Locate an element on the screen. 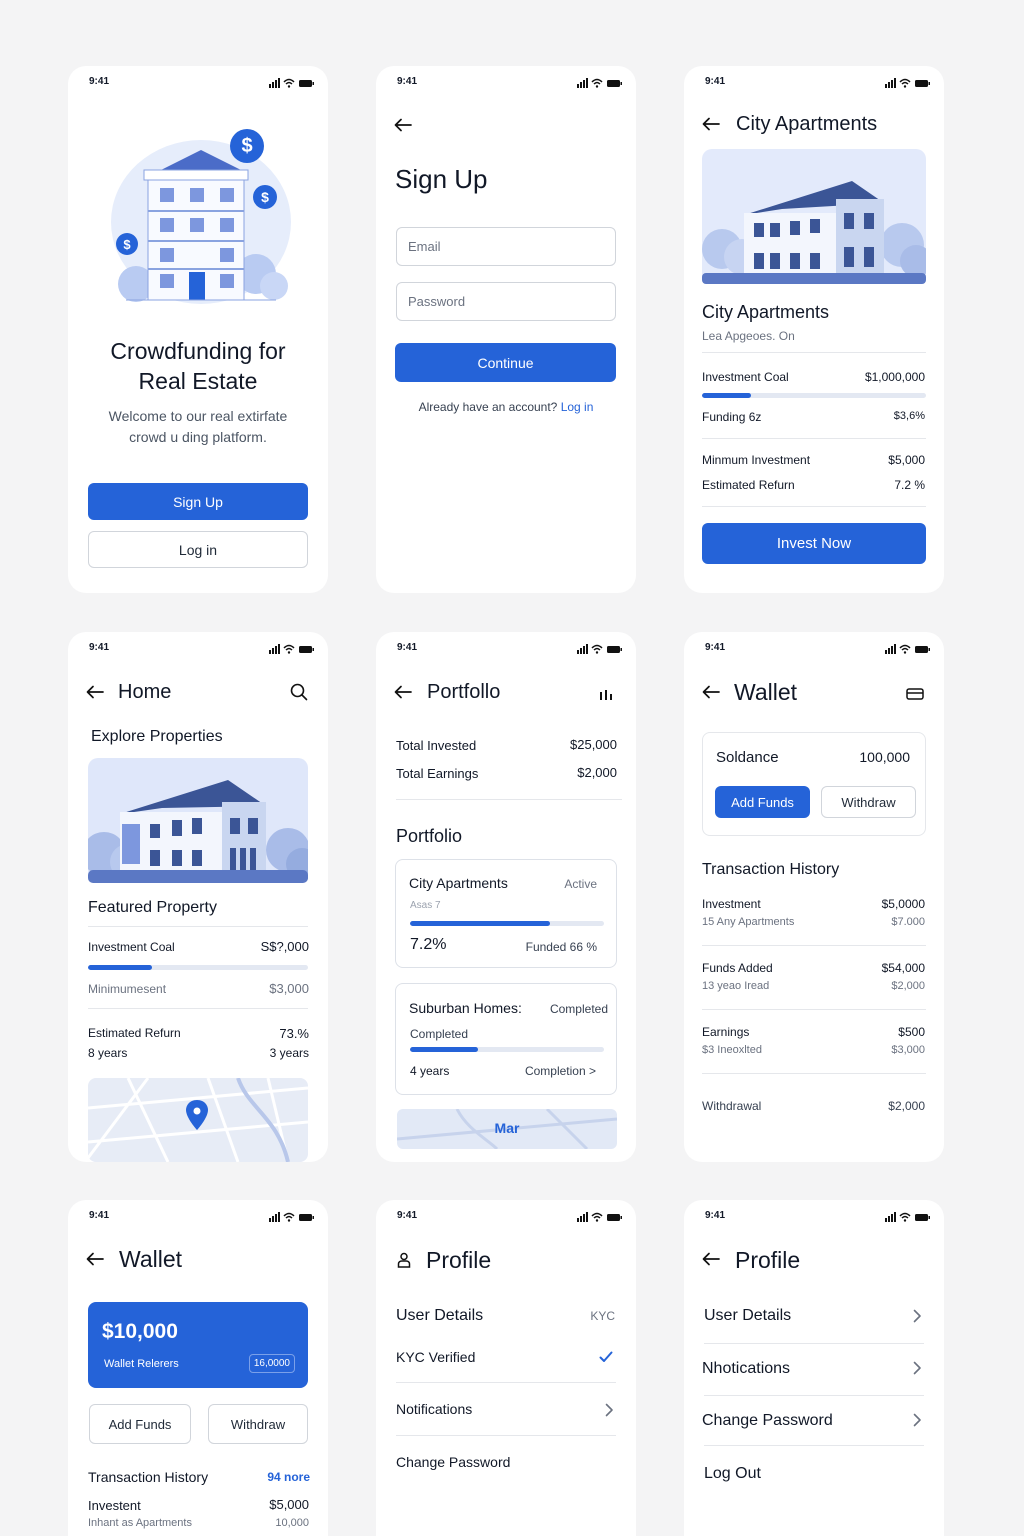 The width and height of the screenshot is (1024, 1536). card-title: Suburban Homes: is located at coordinates (465, 1008).